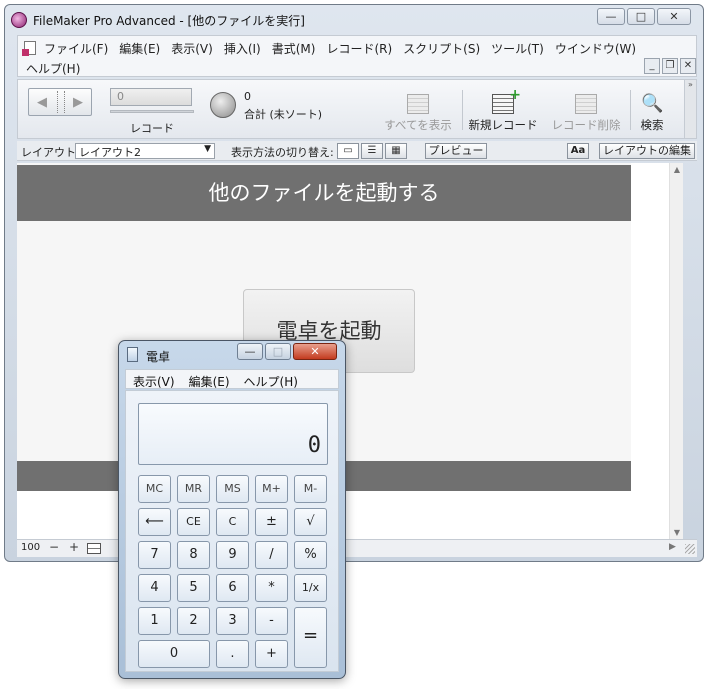 This screenshot has width=711, height=689. What do you see at coordinates (247, 96) in the screenshot?
I see `found-count: 0` at bounding box center [247, 96].